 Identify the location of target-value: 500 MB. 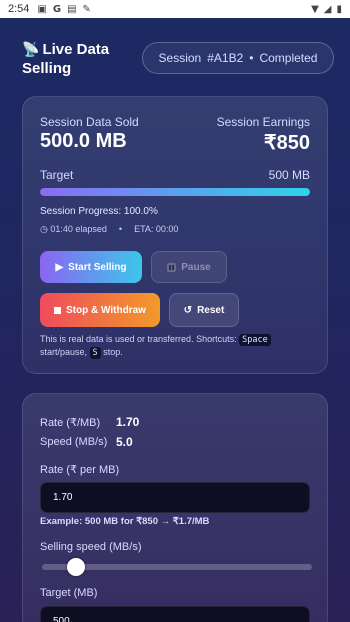
(289, 175).